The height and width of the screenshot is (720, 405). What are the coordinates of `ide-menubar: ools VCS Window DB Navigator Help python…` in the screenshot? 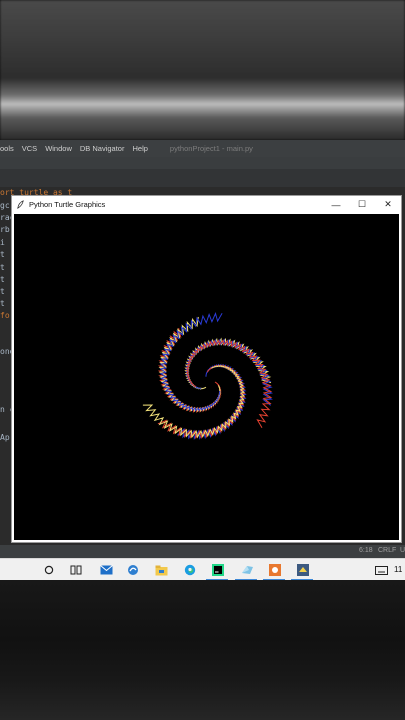 It's located at (202, 148).